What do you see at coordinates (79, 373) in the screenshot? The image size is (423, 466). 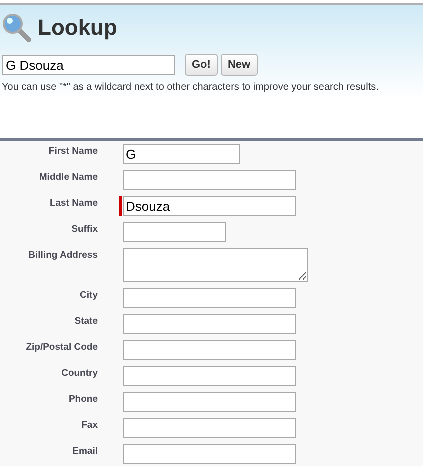 I see `field-label: Country` at bounding box center [79, 373].